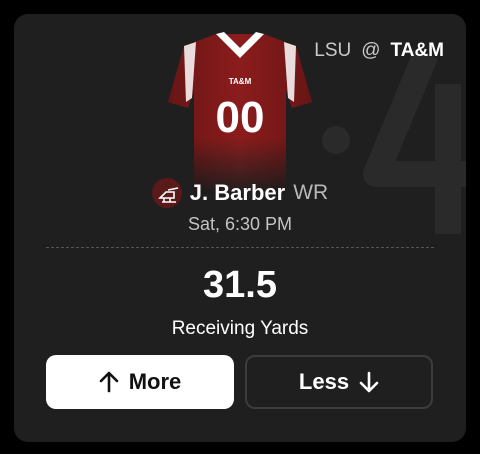 The width and height of the screenshot is (480, 454). I want to click on matchup: LSU @ TA&M, so click(379, 51).